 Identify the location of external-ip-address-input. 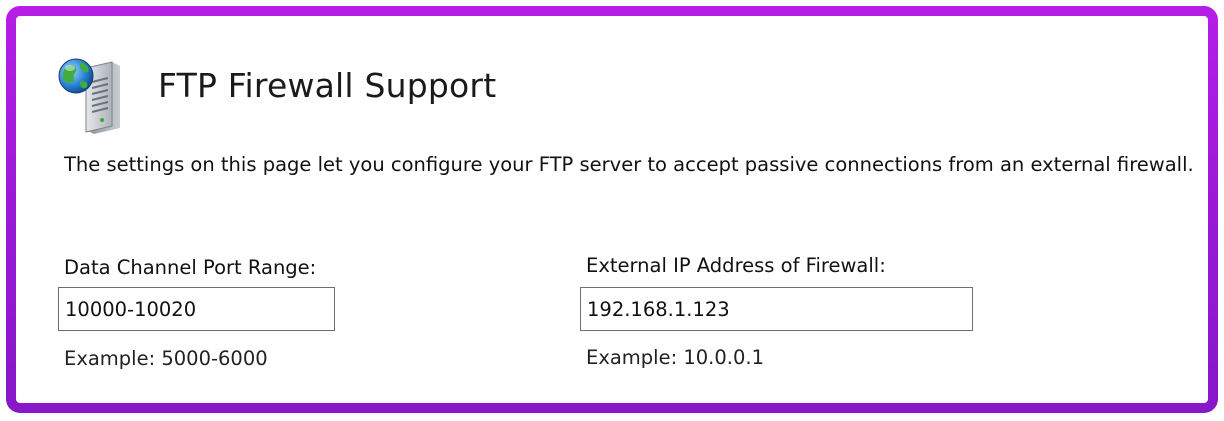
(776, 309).